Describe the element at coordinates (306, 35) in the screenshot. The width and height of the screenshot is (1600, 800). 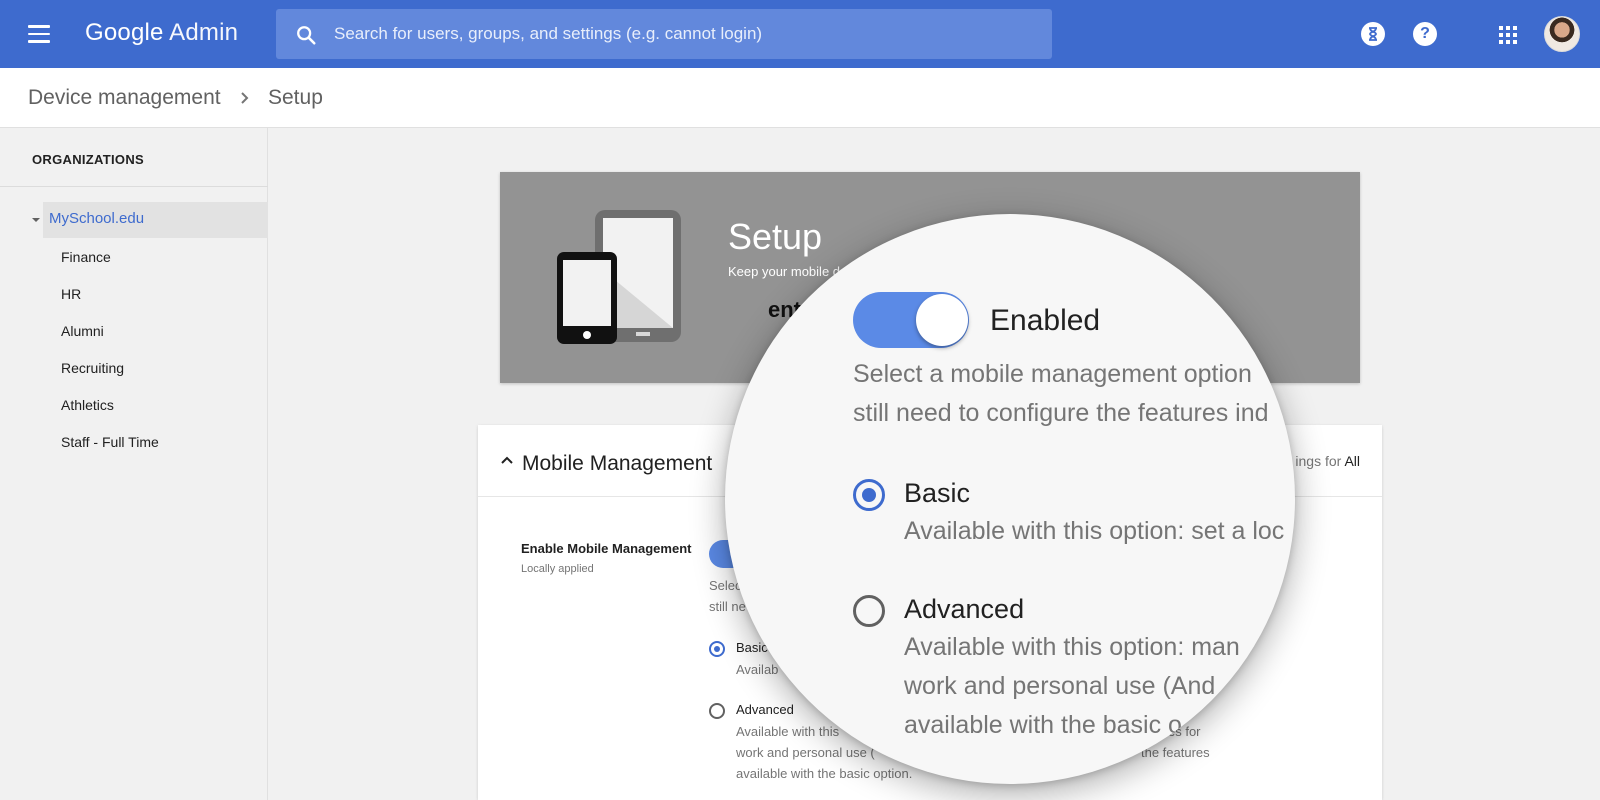
I see `search-icon` at that location.